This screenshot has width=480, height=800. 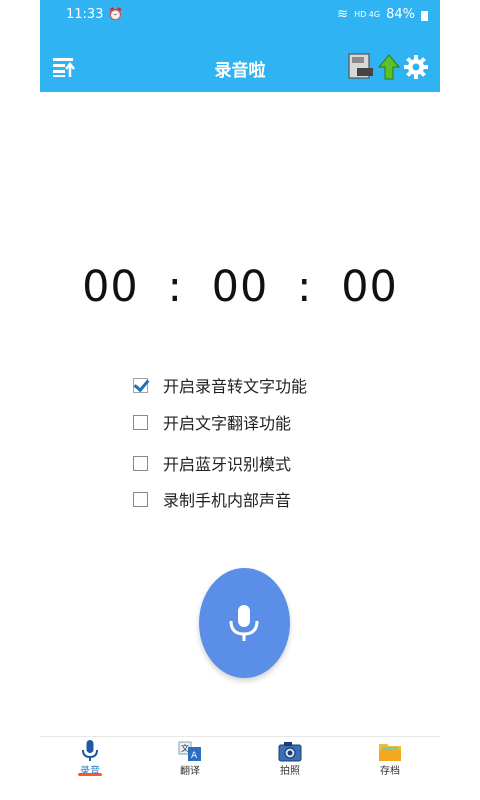 What do you see at coordinates (235, 386) in the screenshot?
I see `option-label: 开启录音转文字功能` at bounding box center [235, 386].